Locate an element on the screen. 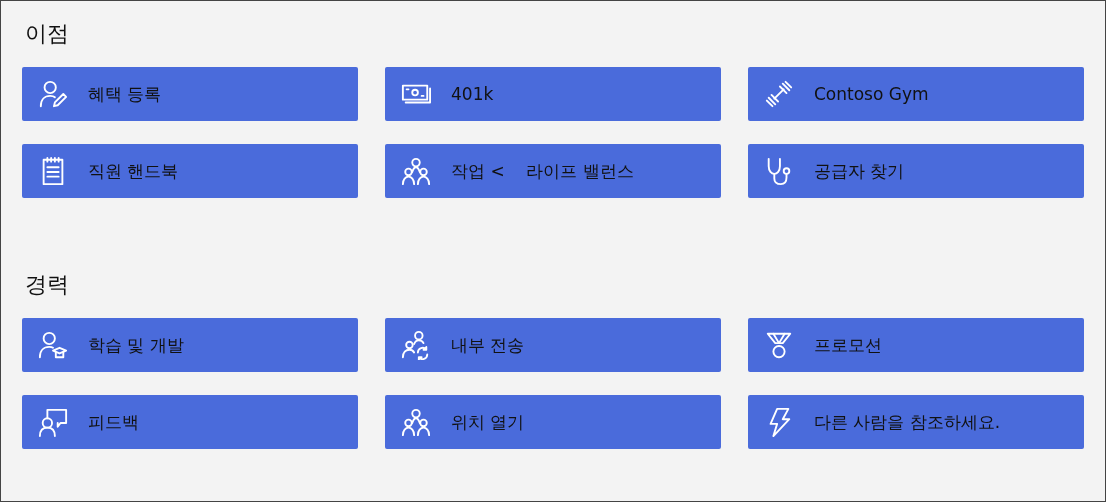 This screenshot has width=1106, height=502. link-tile: 학습 및 개발 is located at coordinates (190, 345).